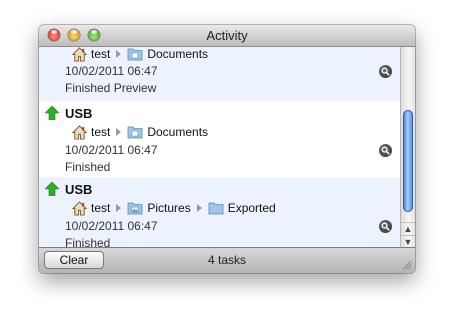 This screenshot has height=328, width=455. I want to click on folder-icon, so click(216, 208).